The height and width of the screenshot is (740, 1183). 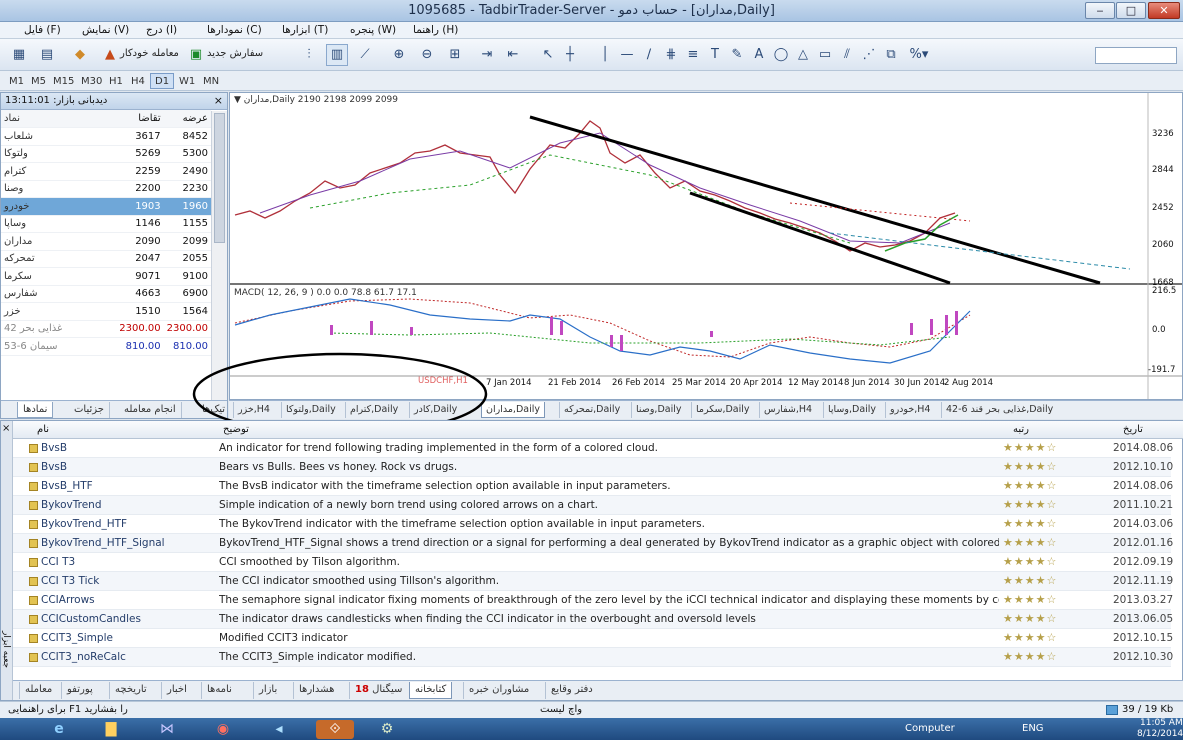 I want to click on horizontal-line-icon: —, so click(x=627, y=55).